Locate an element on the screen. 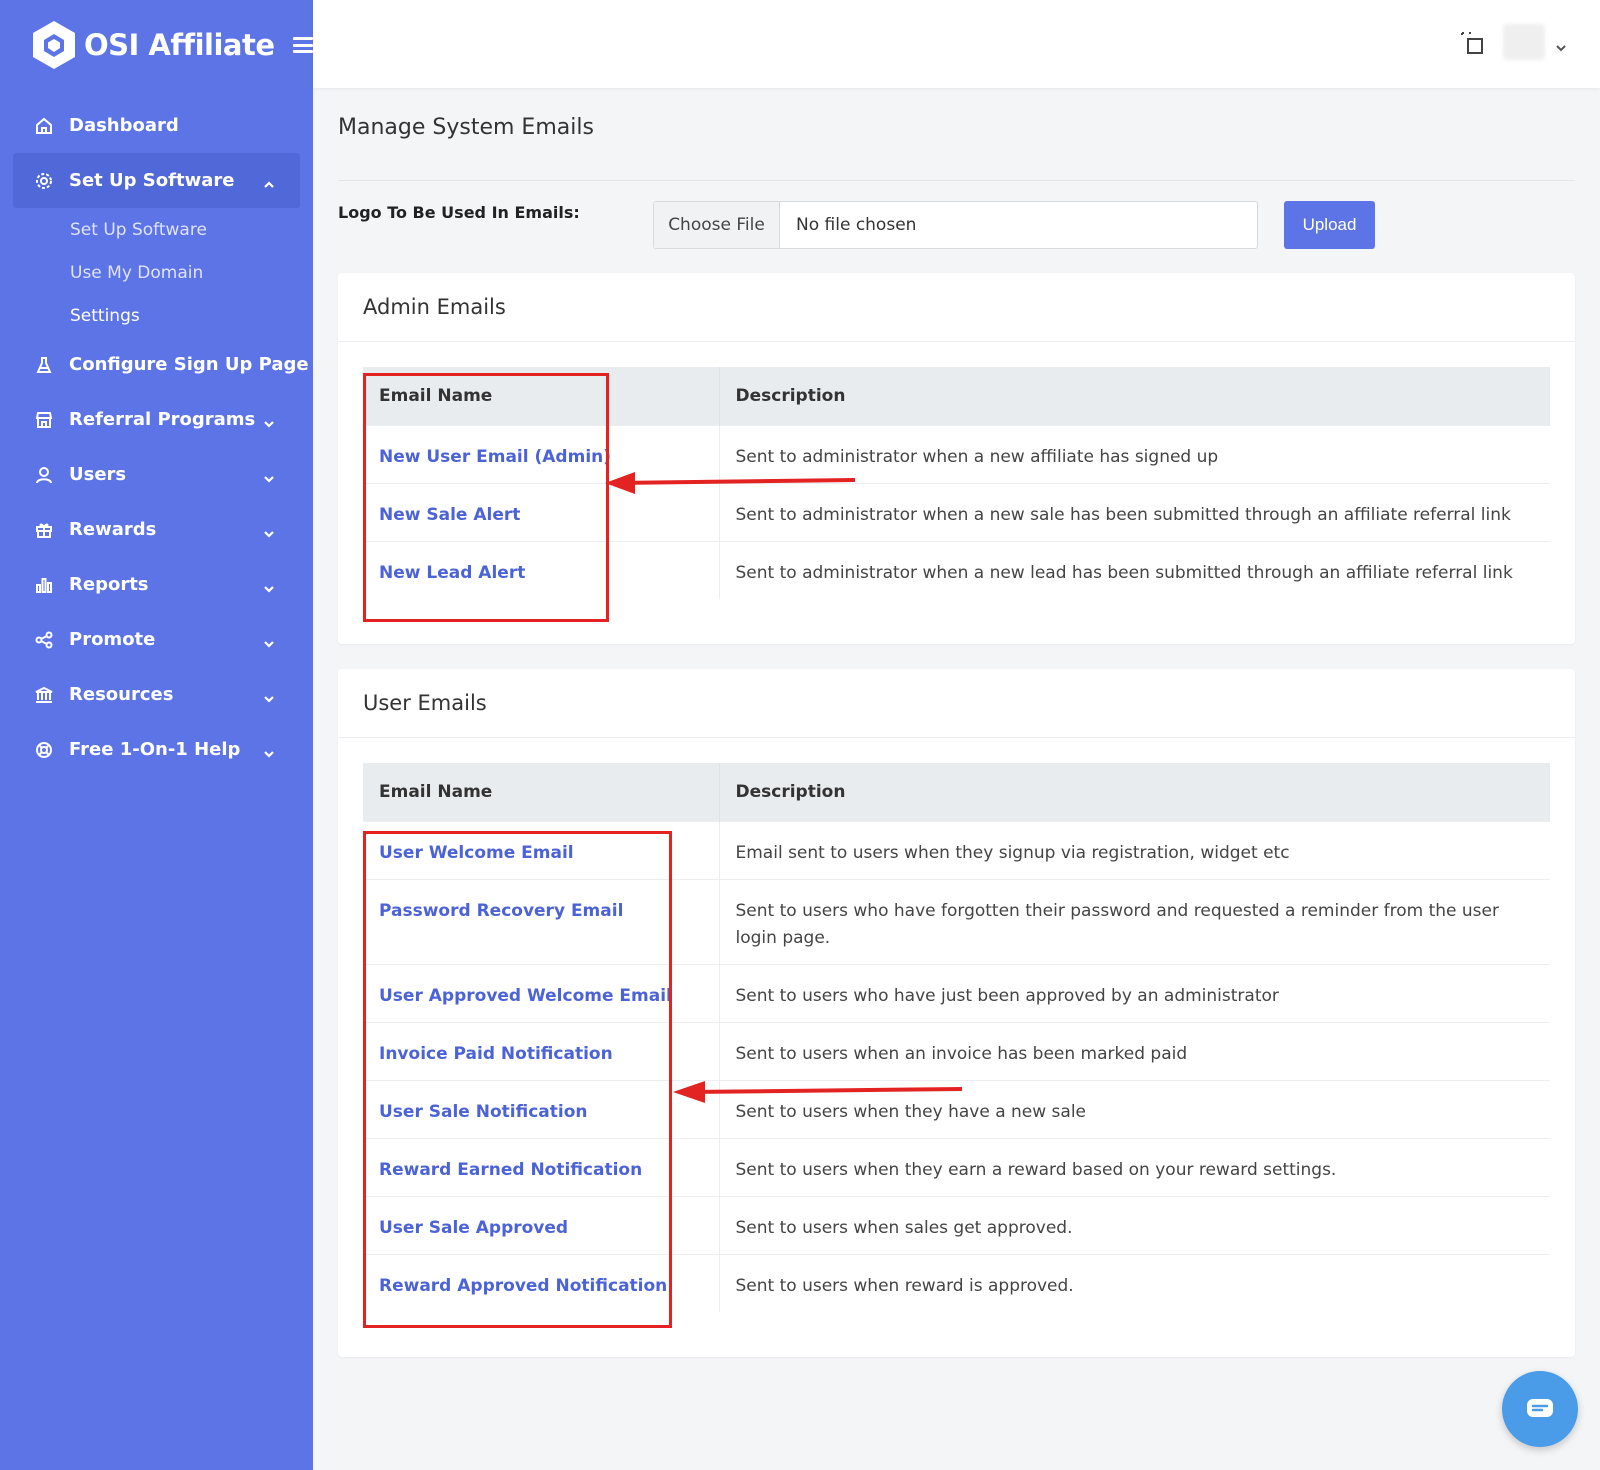 The width and height of the screenshot is (1600, 1470). email-name-cell: User Sale Notification is located at coordinates (541, 1108).